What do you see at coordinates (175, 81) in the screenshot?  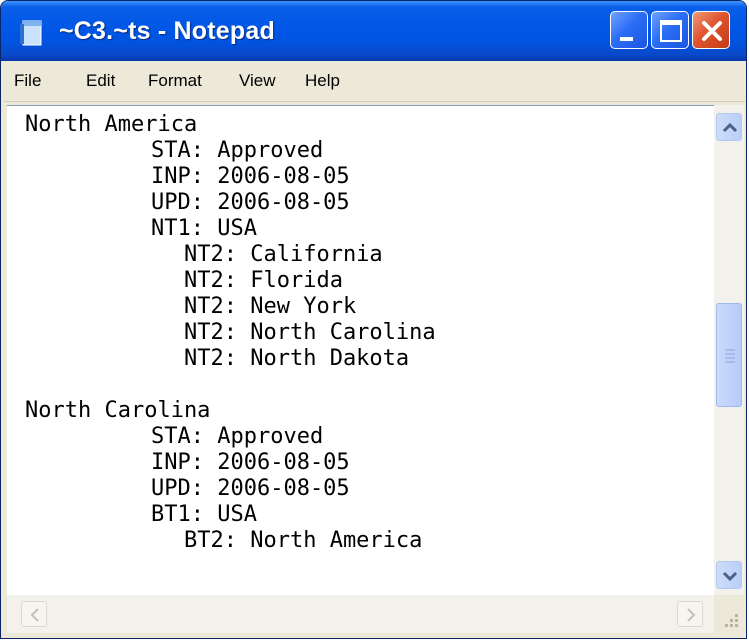 I see `menu-format: Format` at bounding box center [175, 81].